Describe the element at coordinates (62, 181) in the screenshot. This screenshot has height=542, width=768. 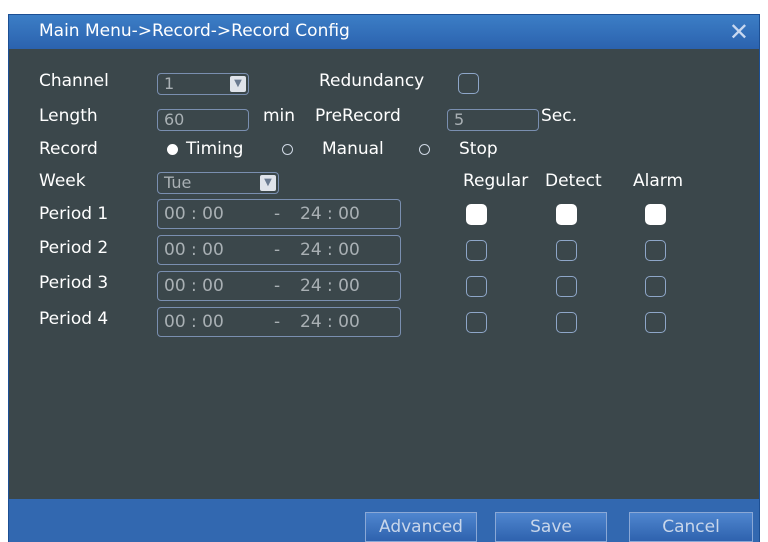
I see `week-label: Week` at that location.